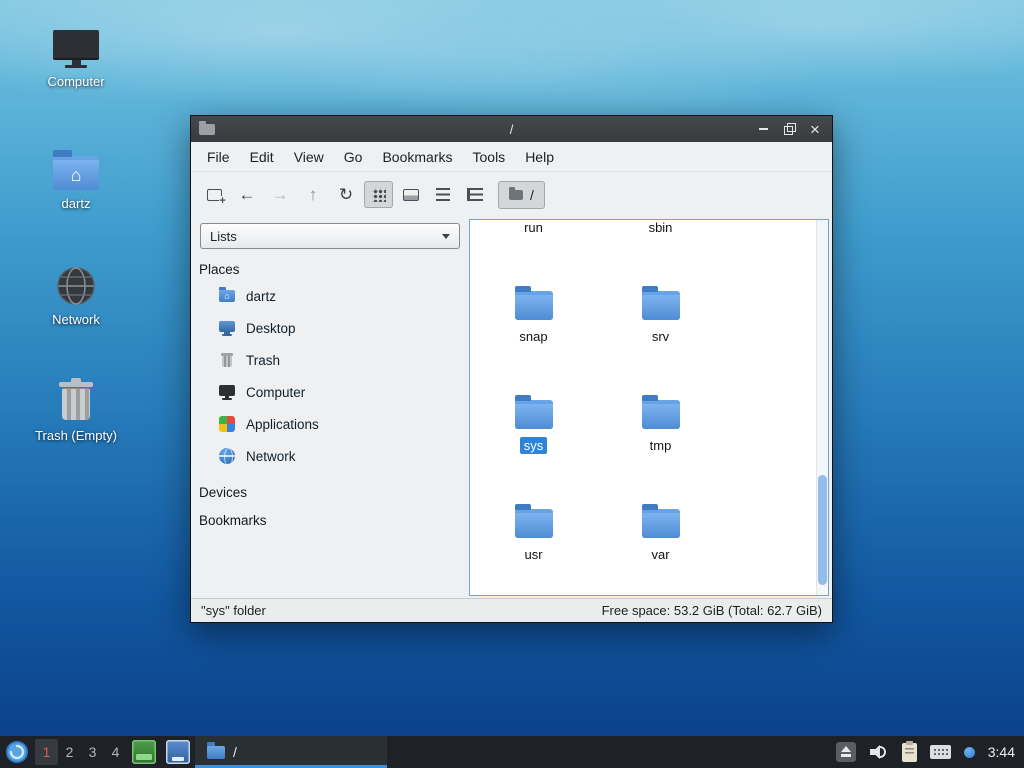 This screenshot has width=1024, height=768. Describe the element at coordinates (313, 195) in the screenshot. I see `up-button` at that location.